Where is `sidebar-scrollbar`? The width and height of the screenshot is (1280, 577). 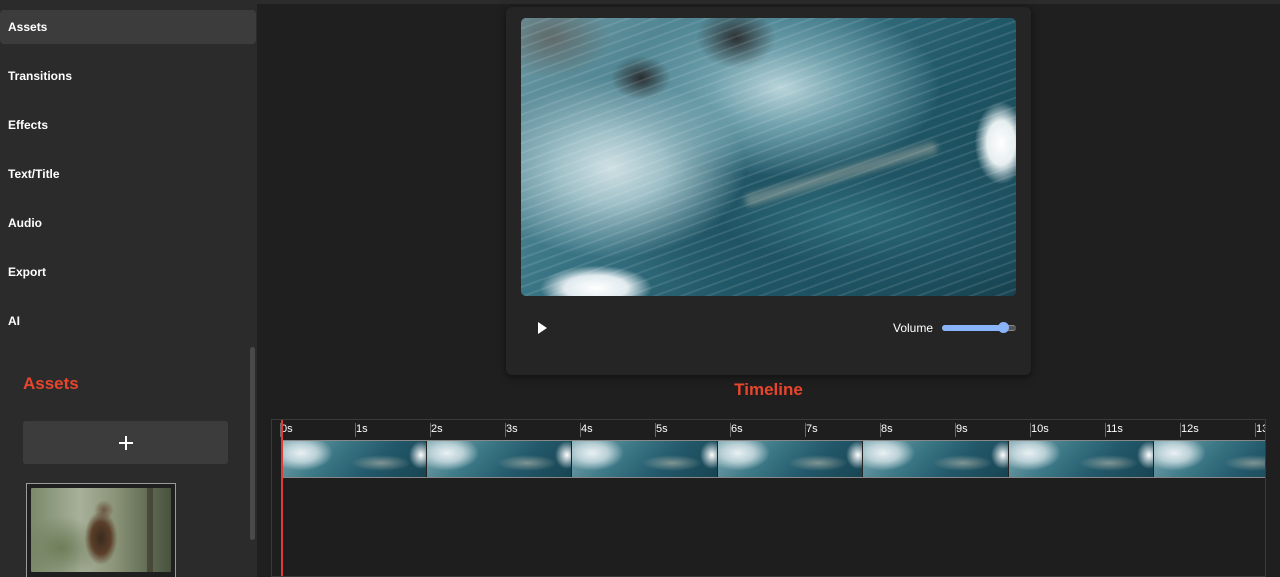
sidebar-scrollbar is located at coordinates (252, 443).